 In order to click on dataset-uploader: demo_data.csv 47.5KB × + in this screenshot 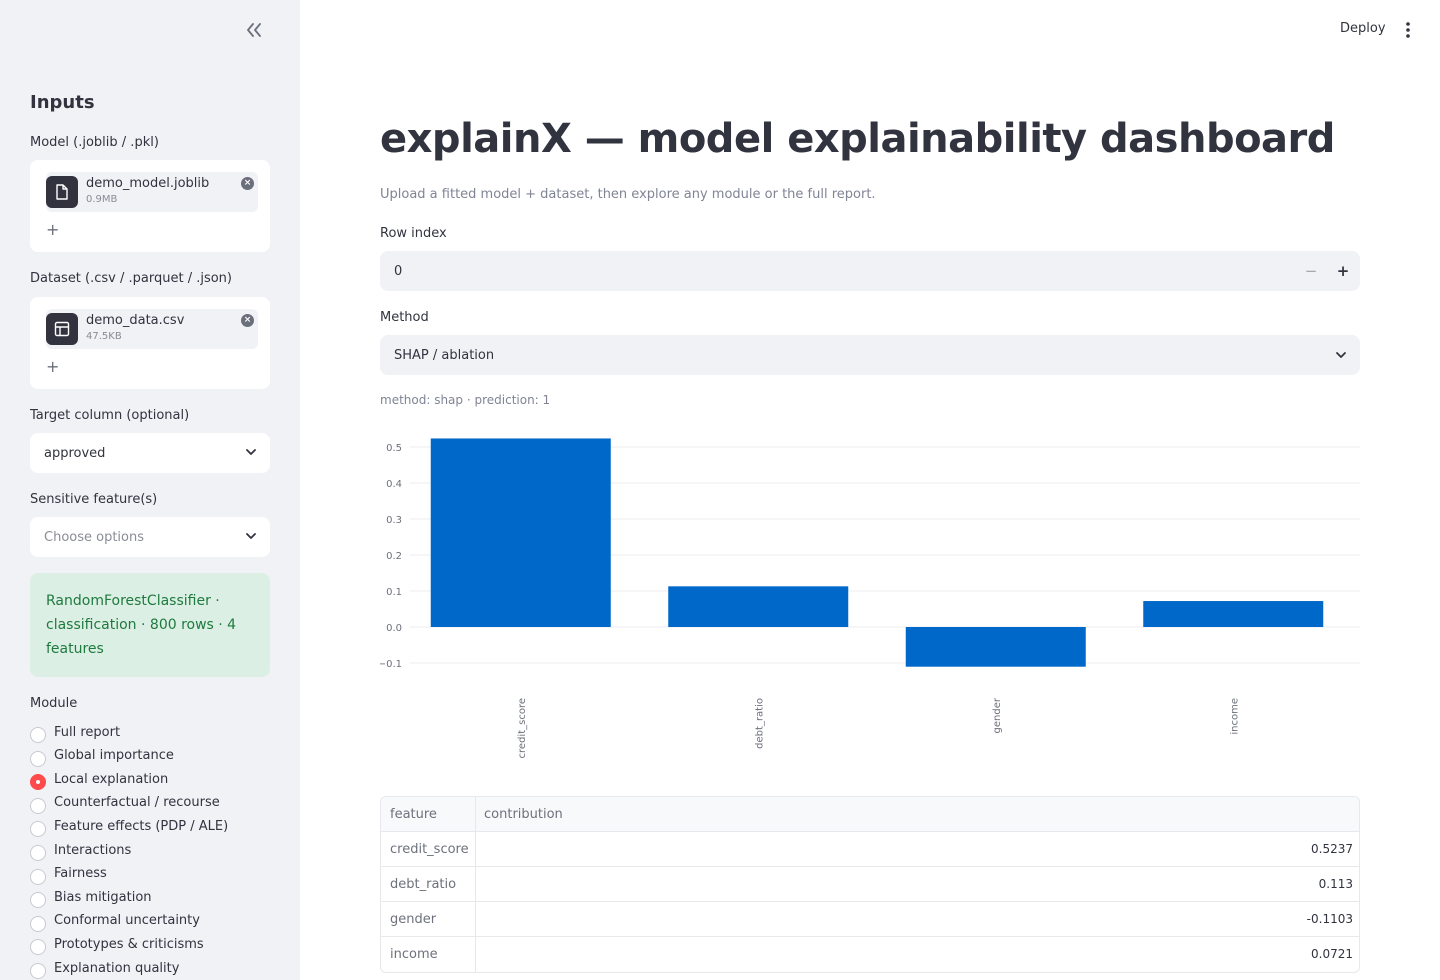, I will do `click(150, 343)`.